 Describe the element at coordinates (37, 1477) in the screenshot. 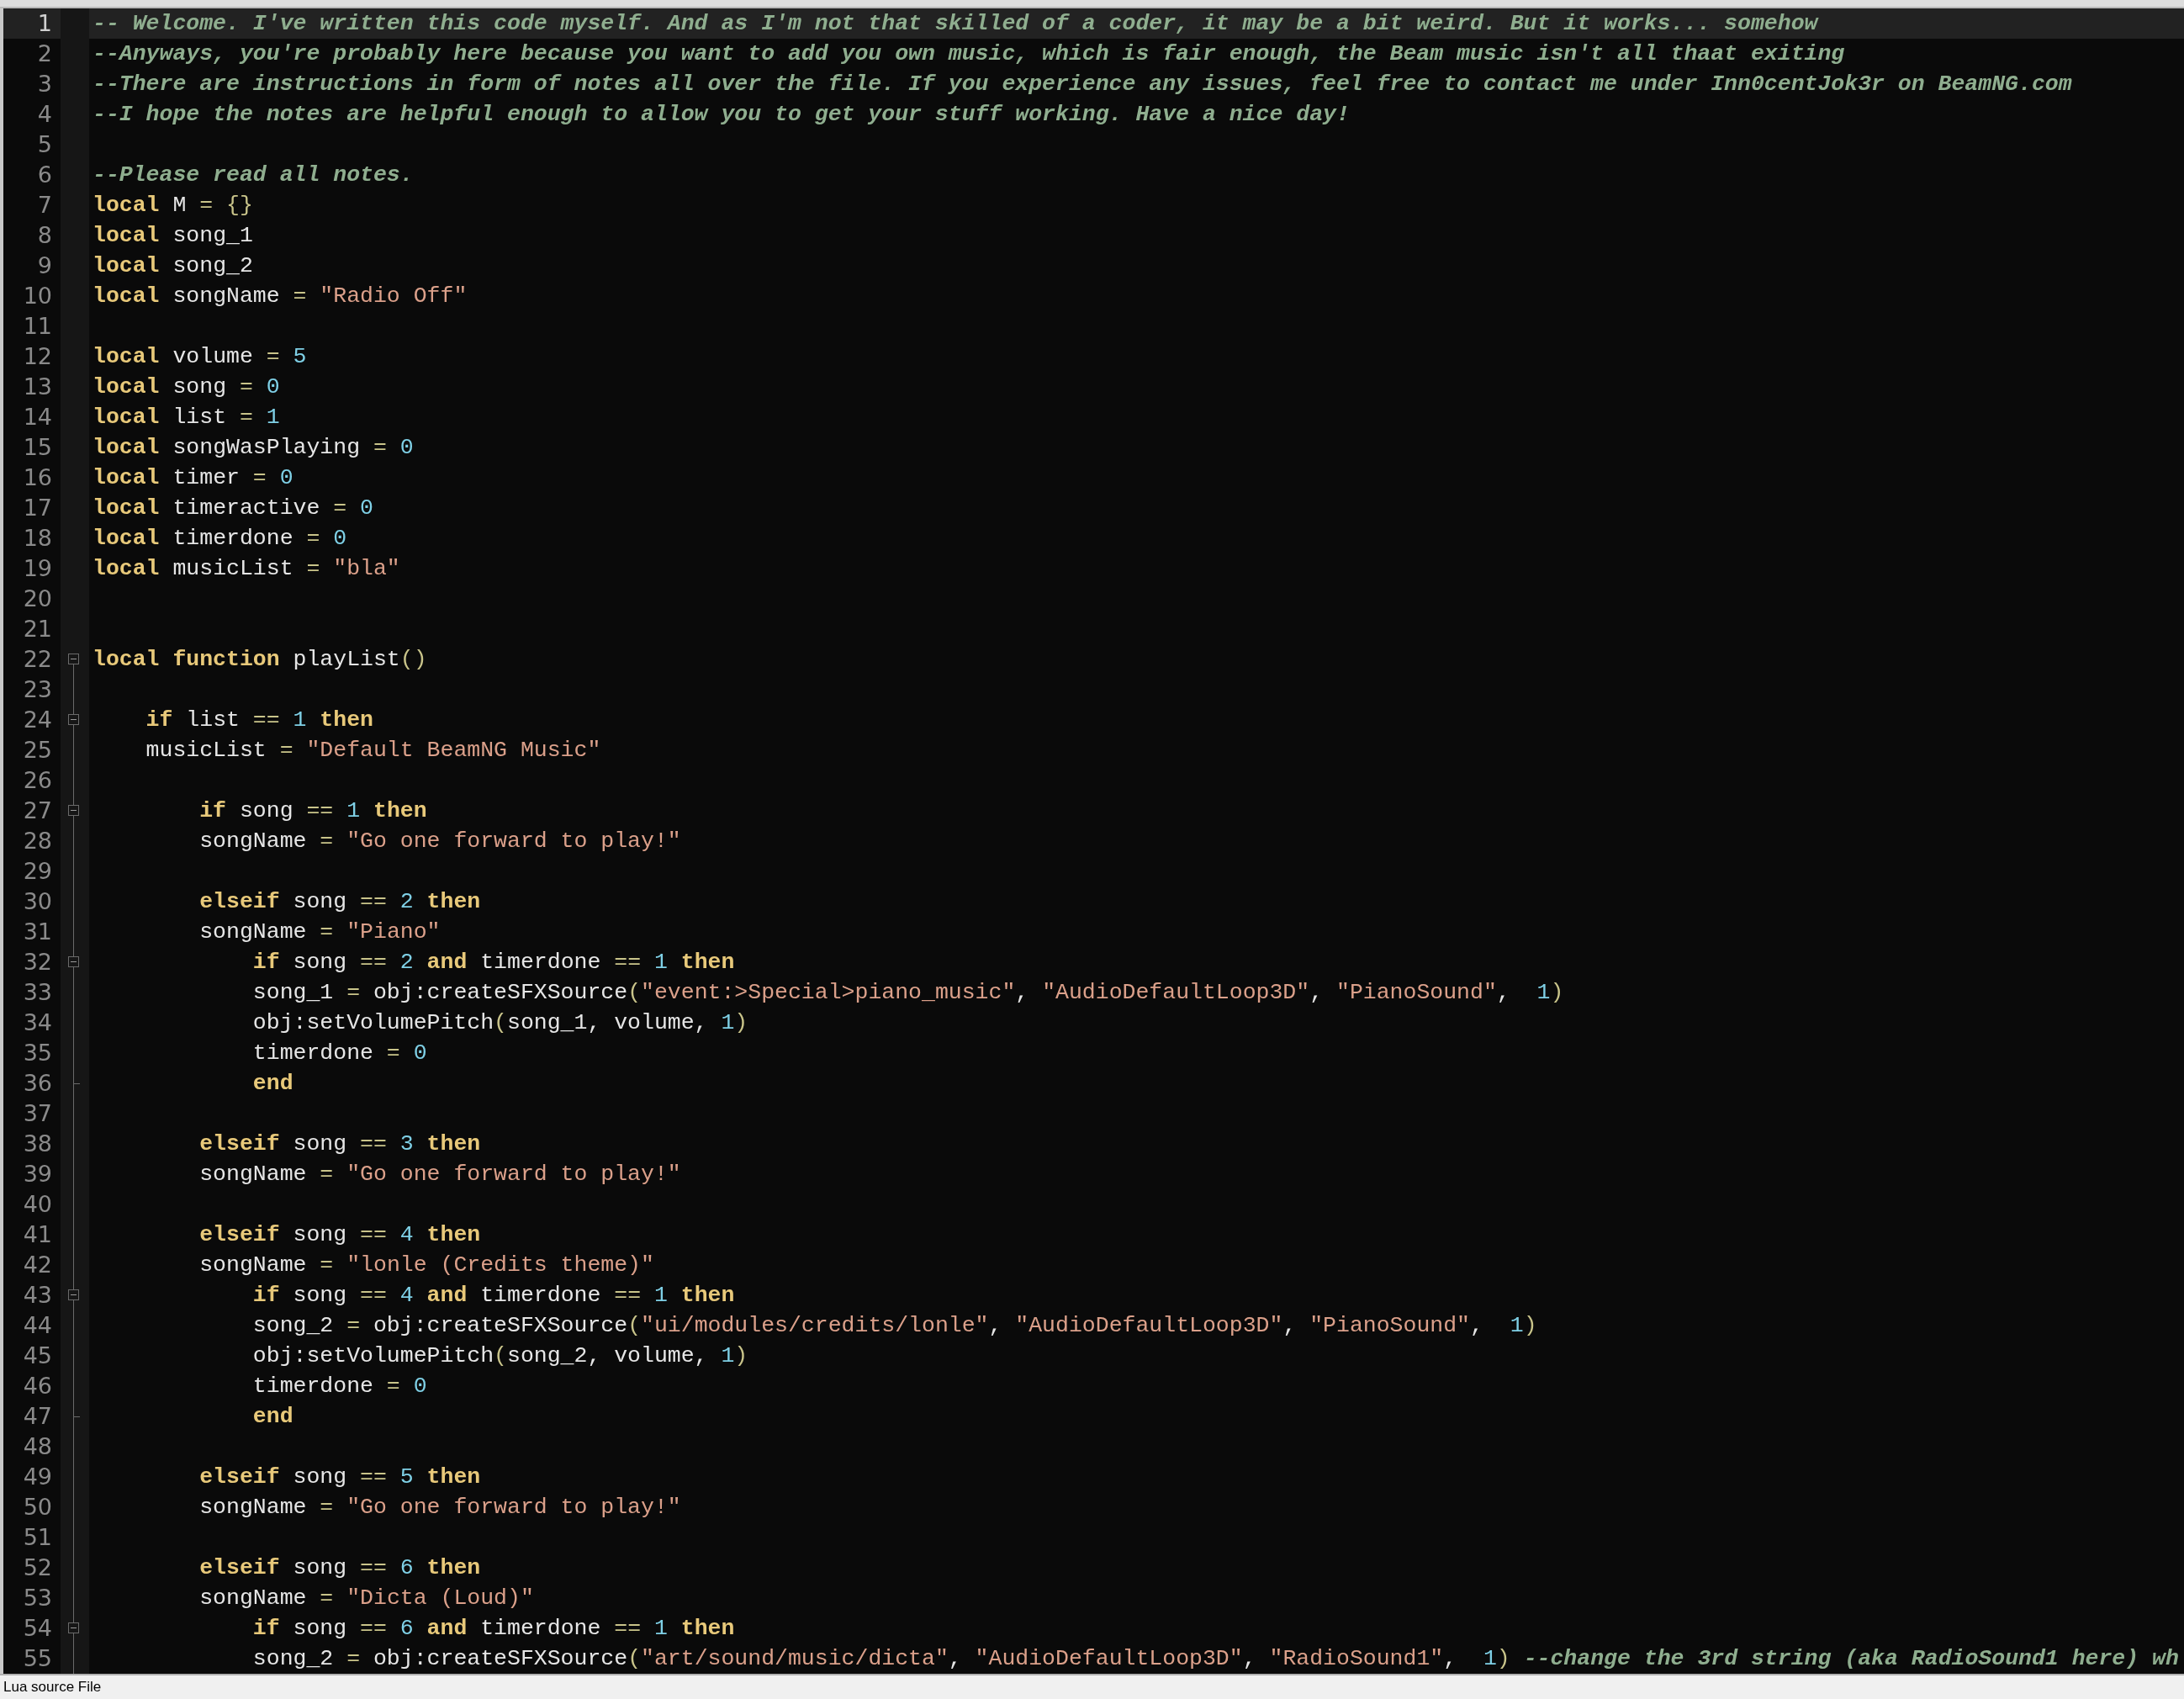

I see `line-number: 49` at that location.